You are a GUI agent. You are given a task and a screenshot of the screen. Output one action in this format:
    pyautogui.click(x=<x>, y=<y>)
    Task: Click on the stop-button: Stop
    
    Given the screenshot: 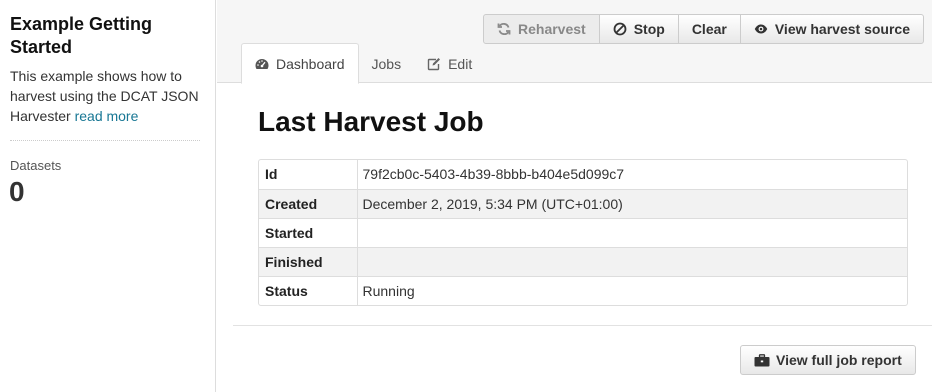 What is the action you would take?
    pyautogui.click(x=638, y=29)
    